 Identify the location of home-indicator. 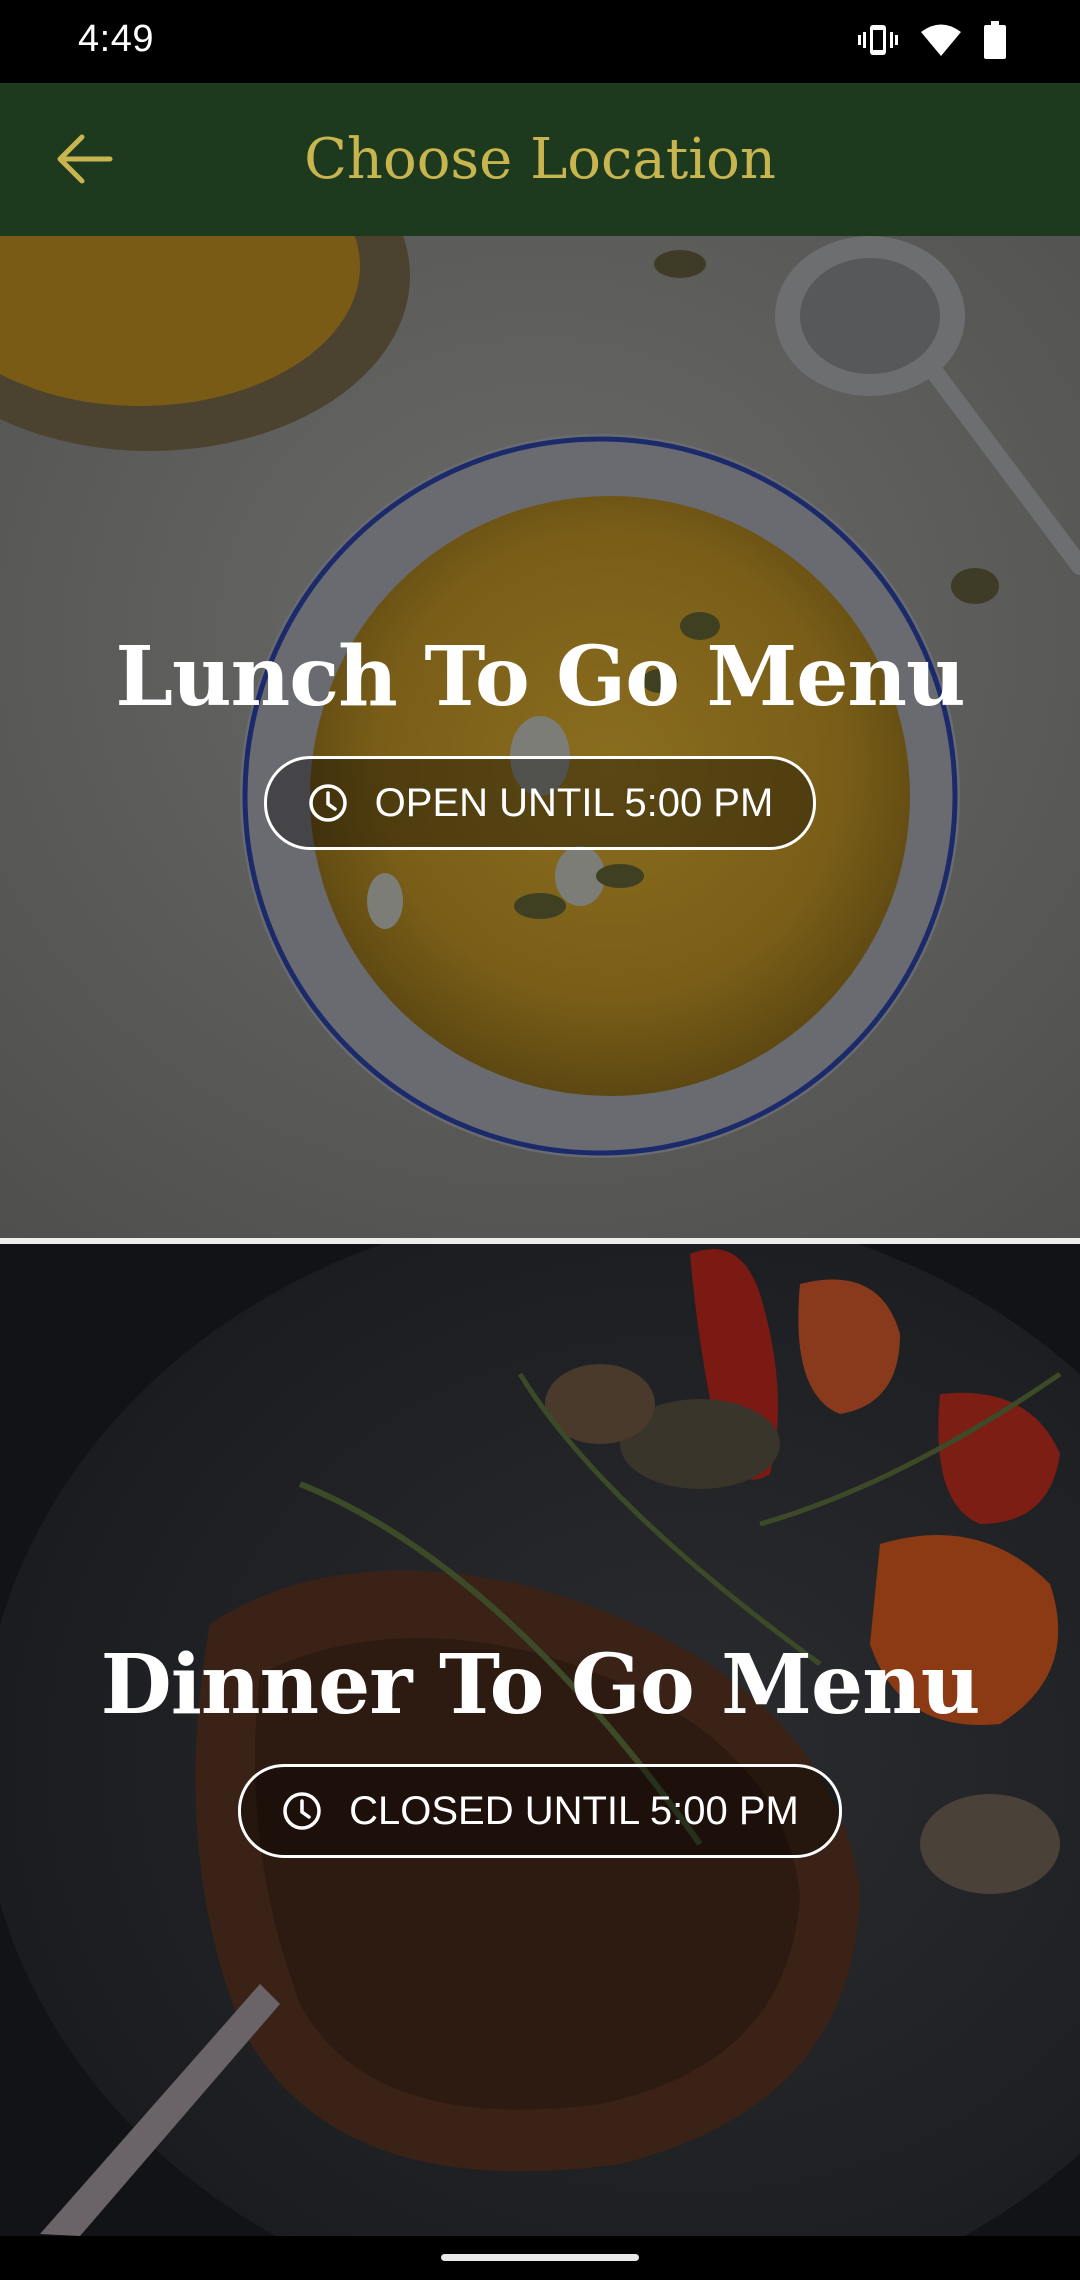
(540, 2257).